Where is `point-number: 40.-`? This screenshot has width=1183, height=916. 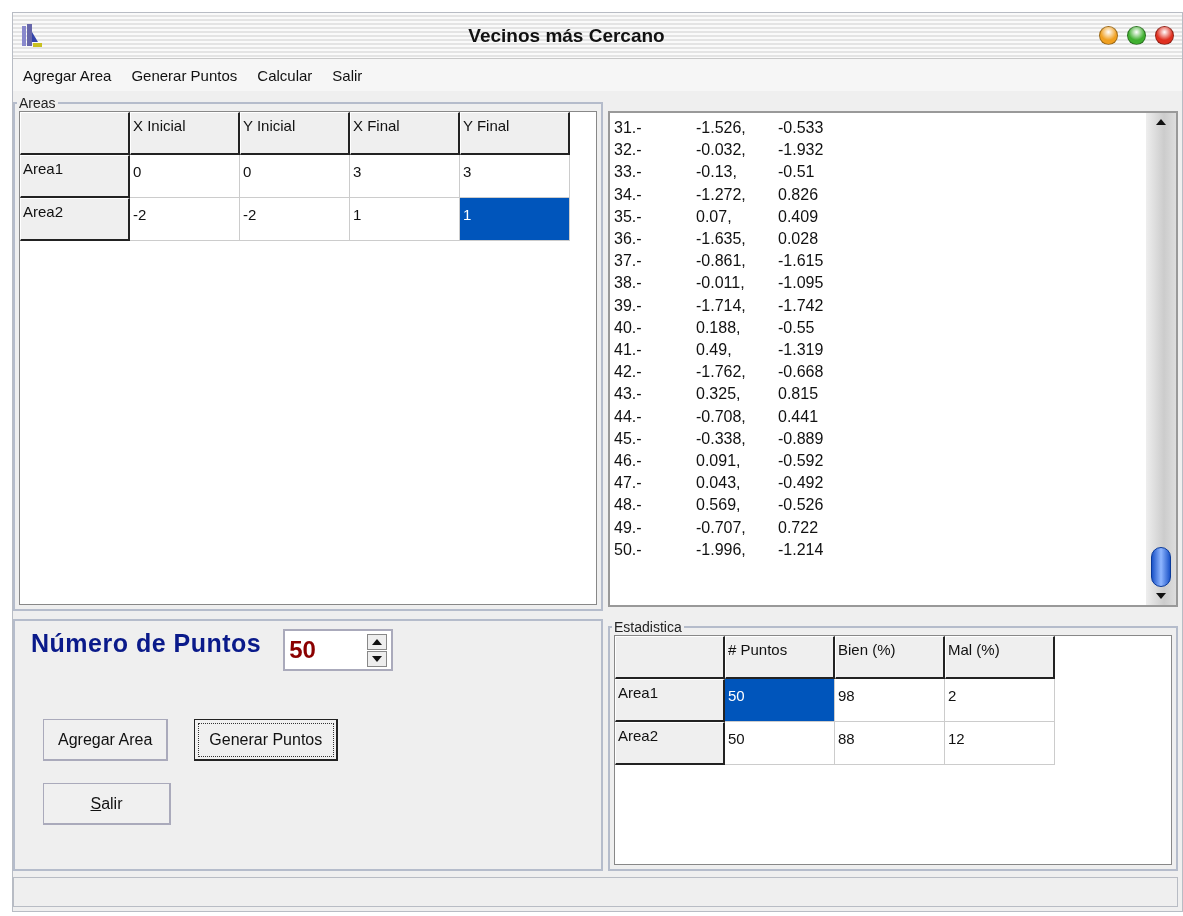 point-number: 40.- is located at coordinates (628, 327).